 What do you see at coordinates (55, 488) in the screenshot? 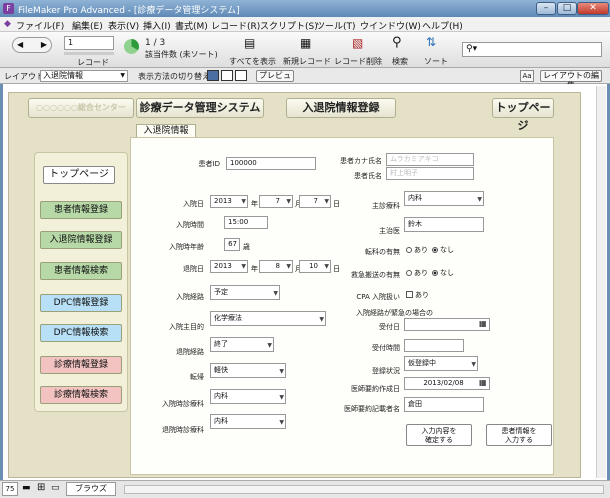
I see `toggle-toolbar-icon: ▭` at bounding box center [55, 488].